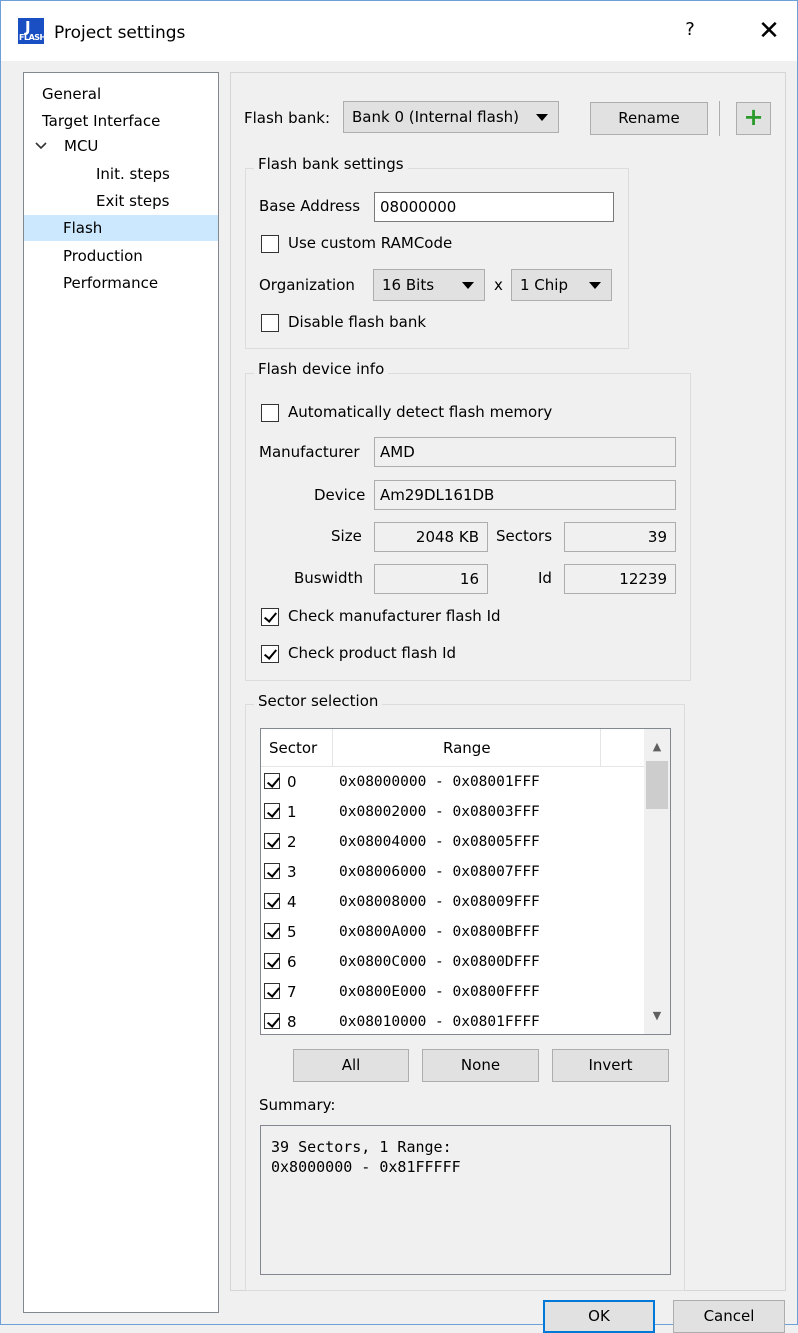  Describe the element at coordinates (729, 1316) in the screenshot. I see `cancel-button: Cancel` at that location.